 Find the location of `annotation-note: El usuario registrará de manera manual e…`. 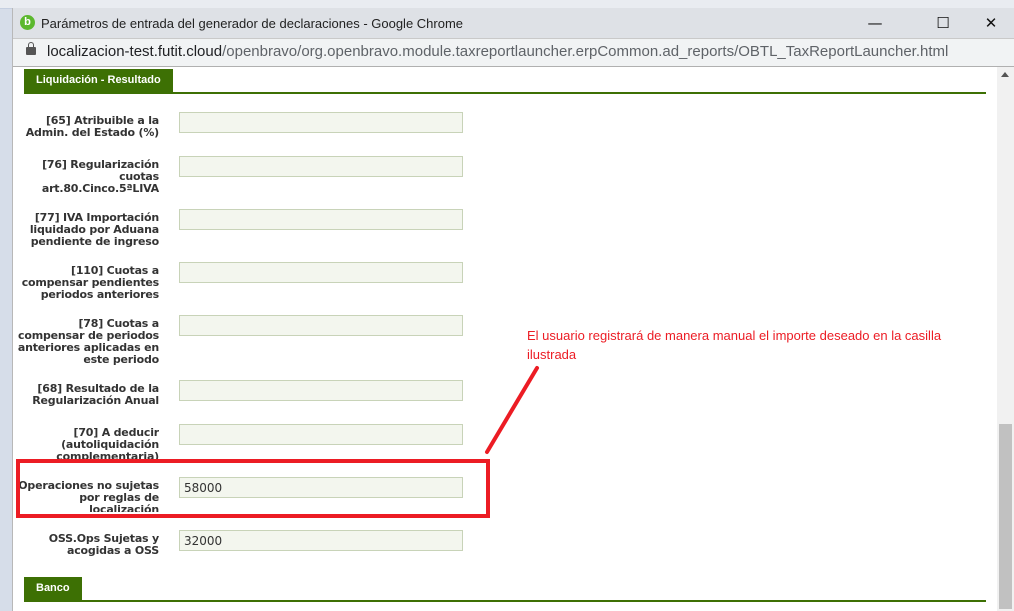

annotation-note: El usuario registrará de manera manual e… is located at coordinates (734, 345).